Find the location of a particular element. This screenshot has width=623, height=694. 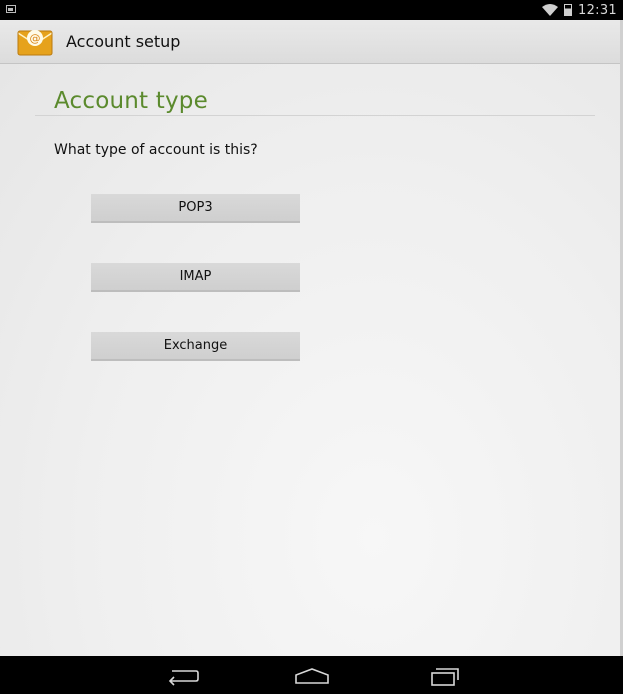

notification-image-icon is located at coordinates (11, 9).